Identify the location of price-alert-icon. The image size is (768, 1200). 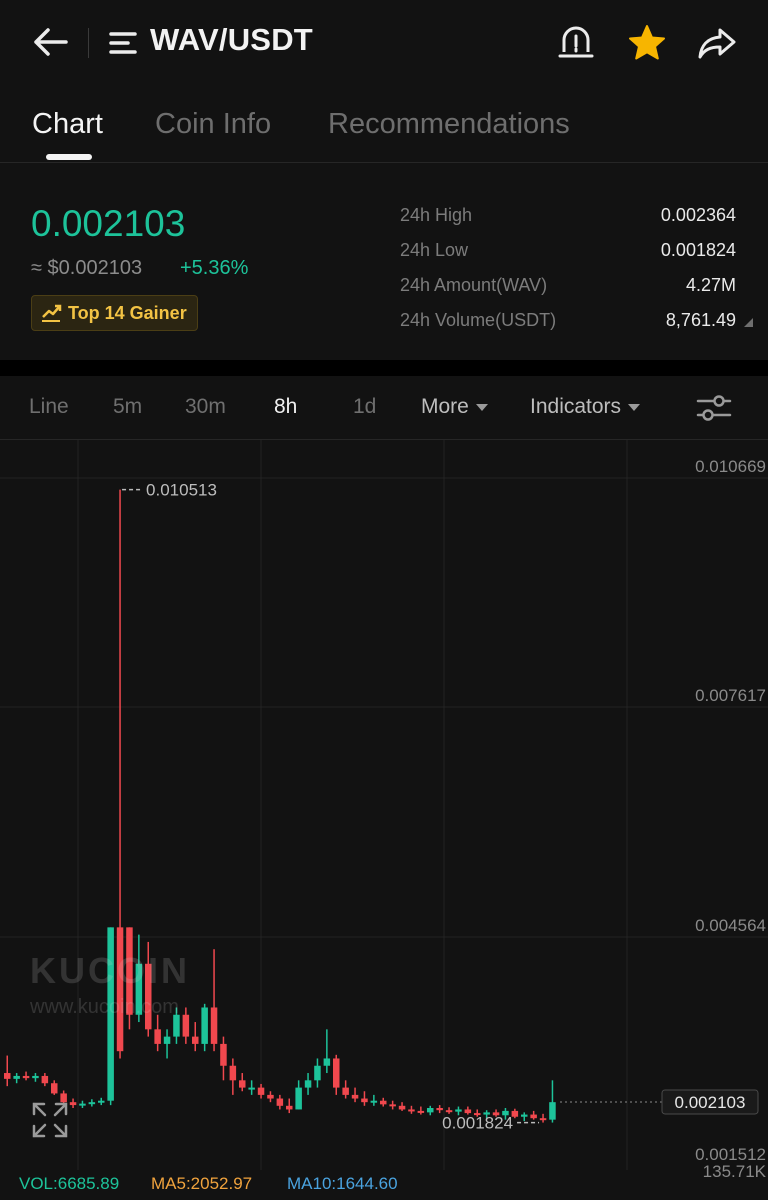
(576, 42).